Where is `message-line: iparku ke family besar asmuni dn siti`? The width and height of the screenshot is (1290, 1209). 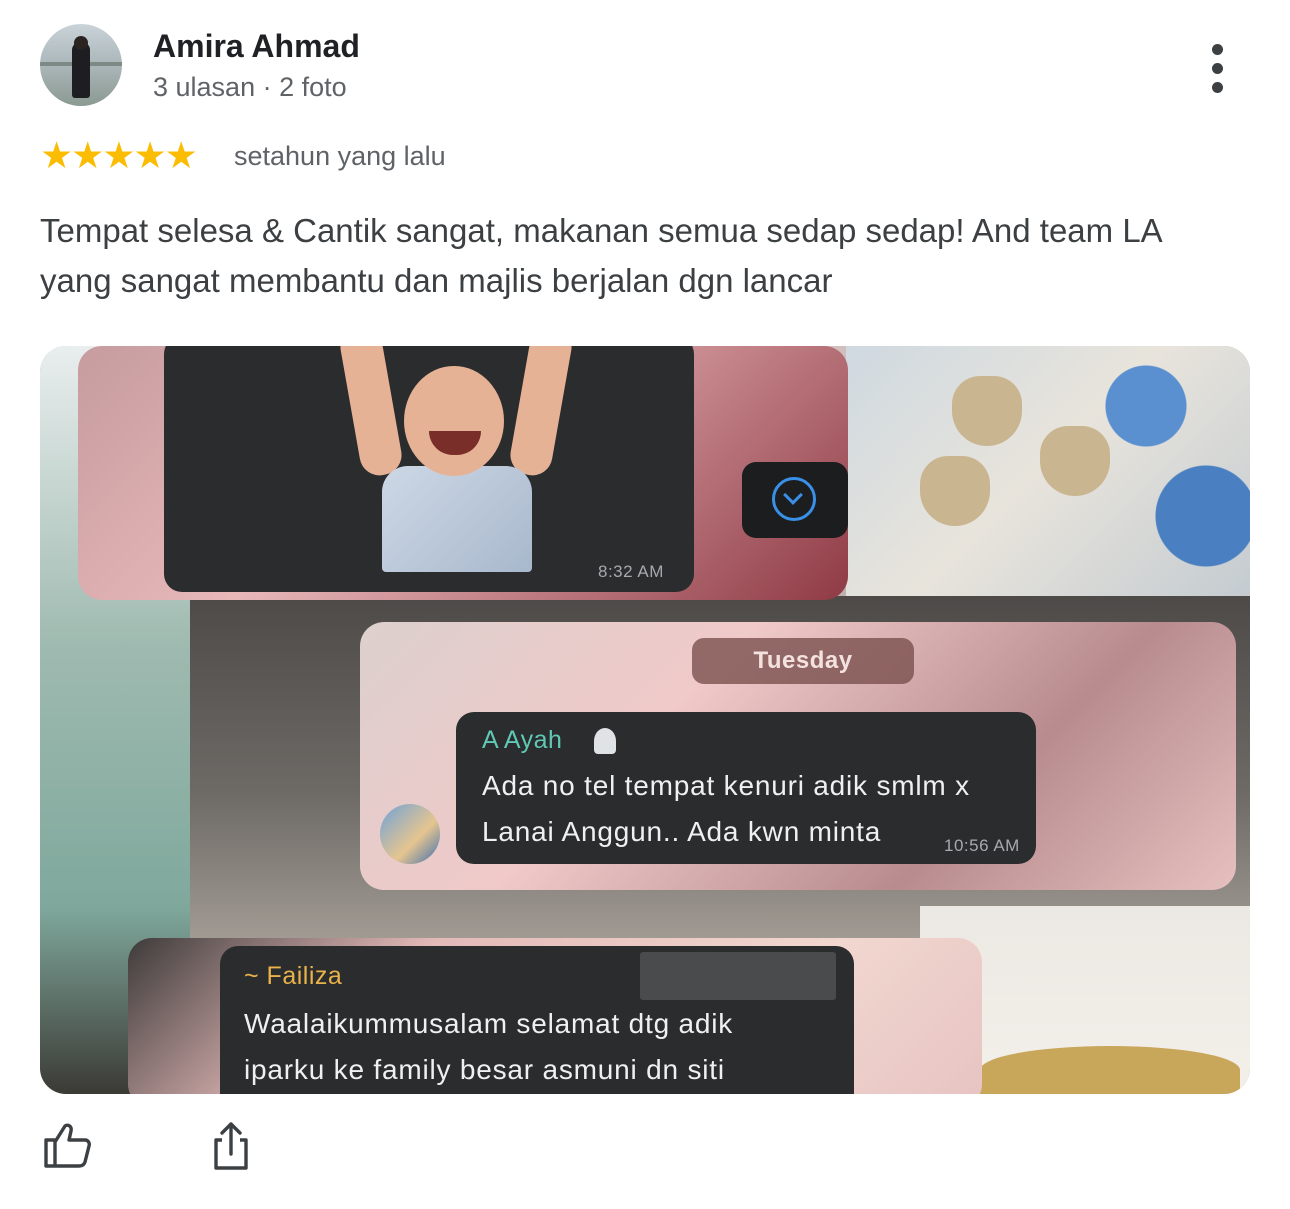
message-line: iparku ke family besar asmuni dn siti is located at coordinates (484, 1069).